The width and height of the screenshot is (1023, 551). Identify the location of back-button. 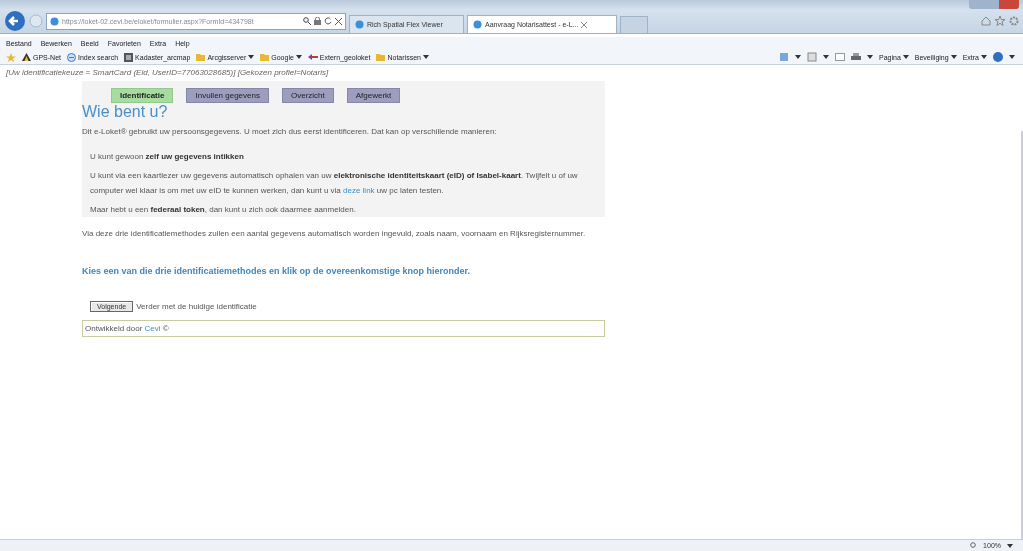
(15, 21).